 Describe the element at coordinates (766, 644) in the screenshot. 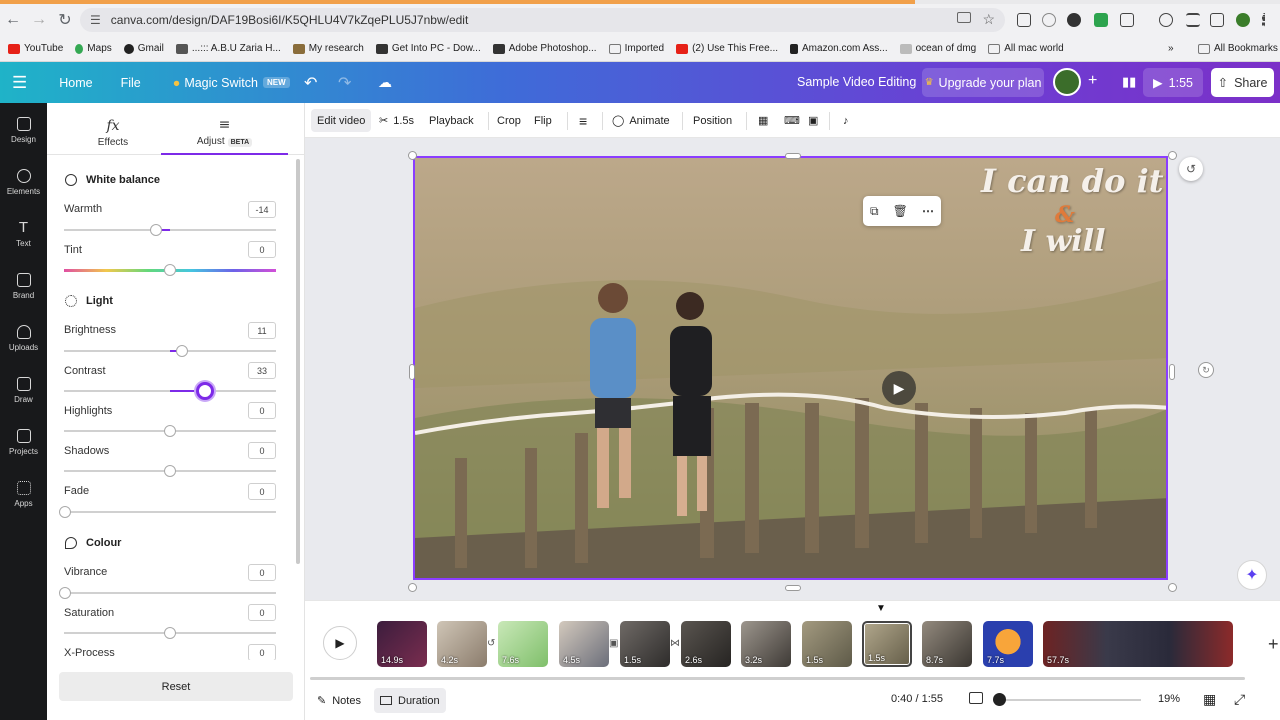

I see `timeline-clip: 3.2s` at that location.